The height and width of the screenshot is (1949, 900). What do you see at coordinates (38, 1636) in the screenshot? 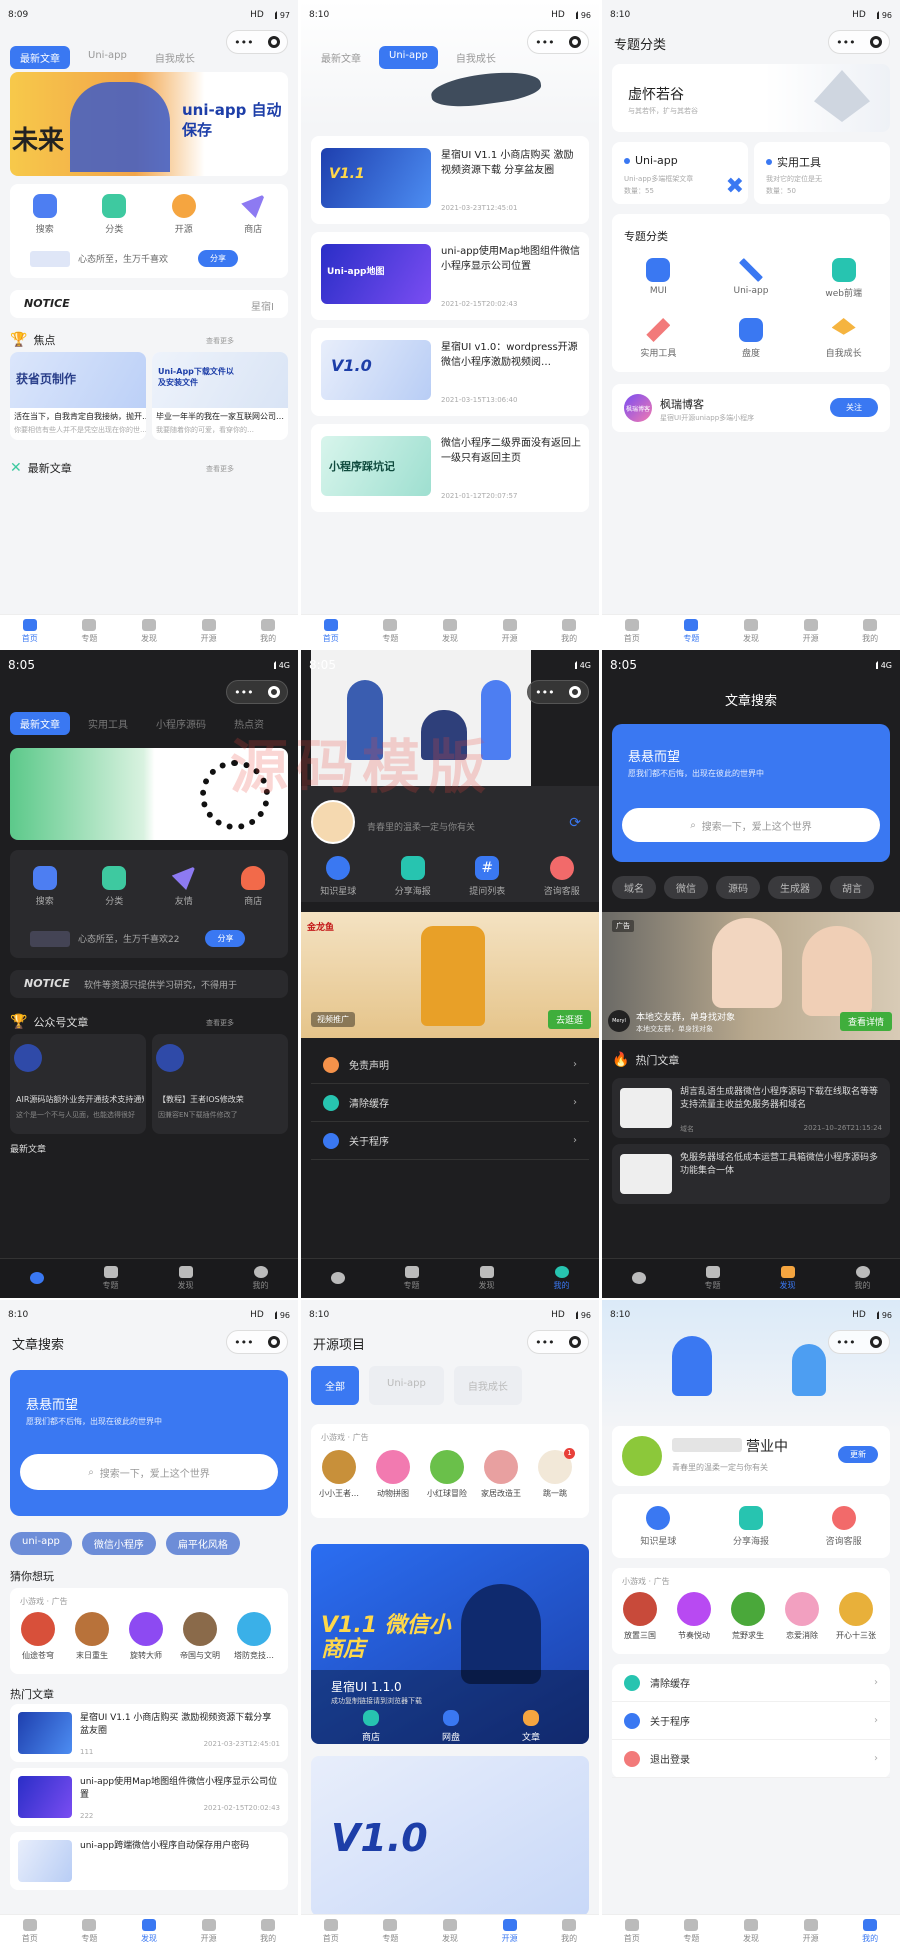
I see `game-item: 仙途苍穹` at bounding box center [38, 1636].